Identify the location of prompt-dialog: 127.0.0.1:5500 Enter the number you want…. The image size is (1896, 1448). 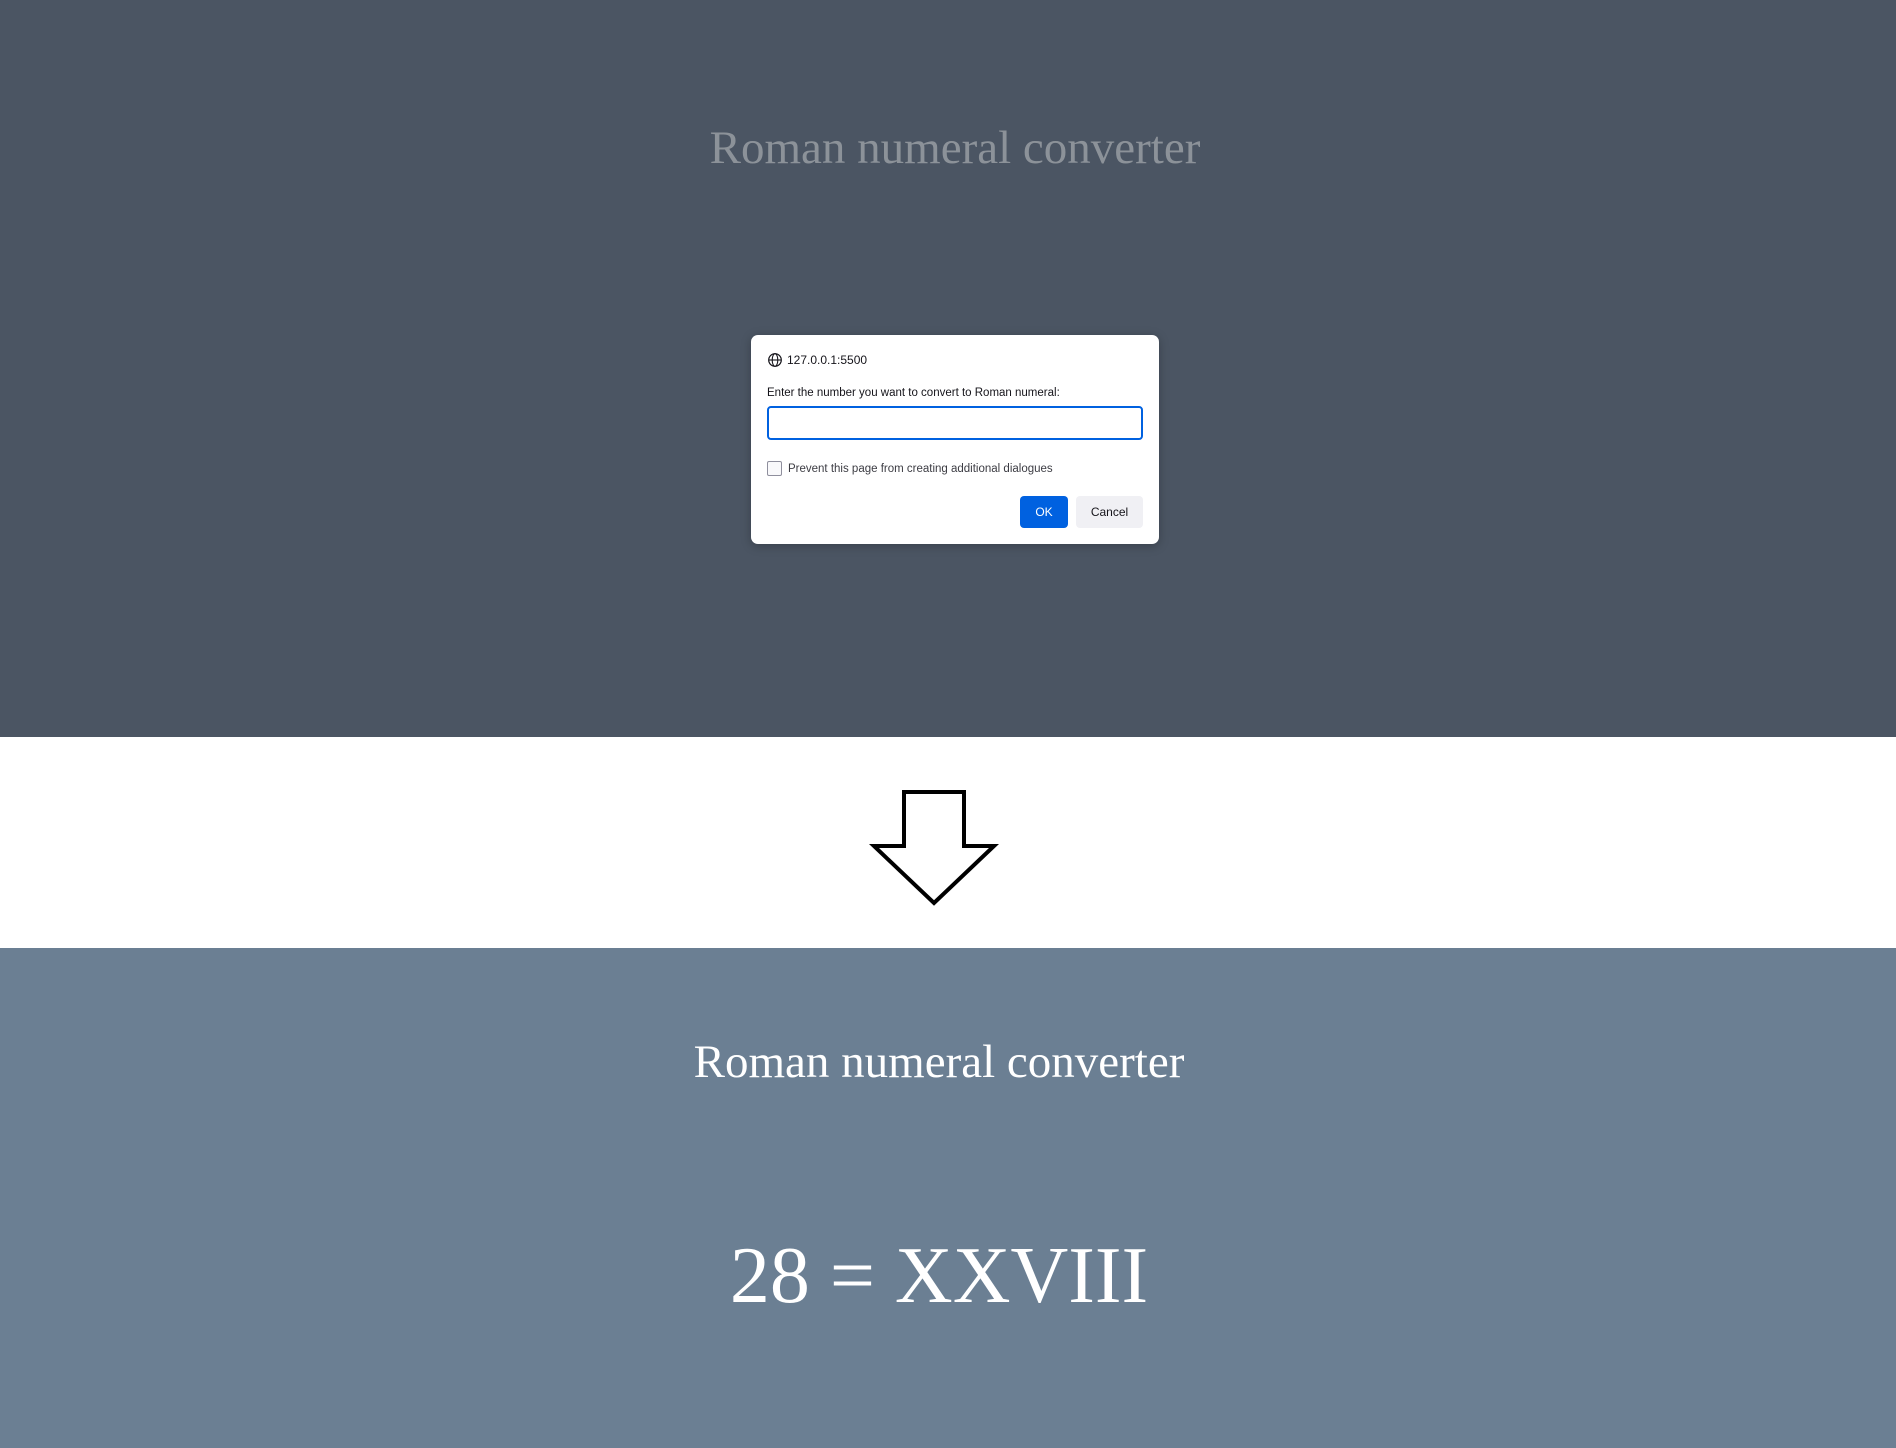
(955, 439).